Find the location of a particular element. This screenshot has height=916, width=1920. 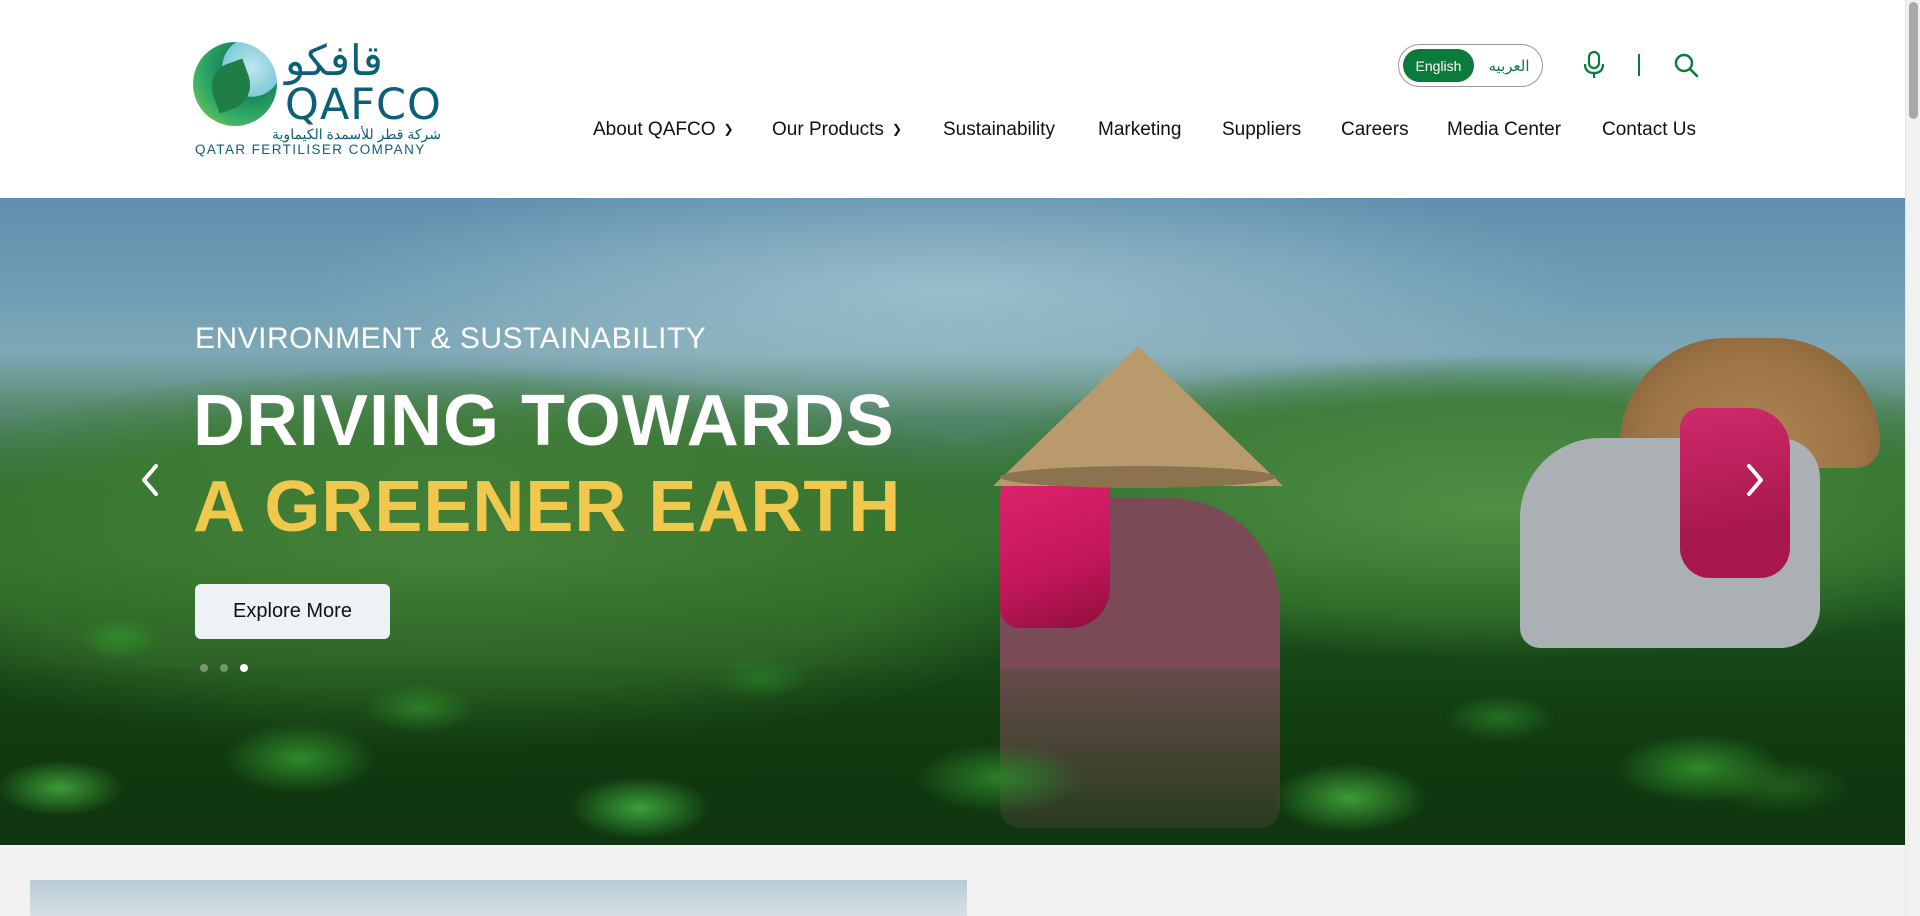

chevron-right-icon is located at coordinates (1755, 480).